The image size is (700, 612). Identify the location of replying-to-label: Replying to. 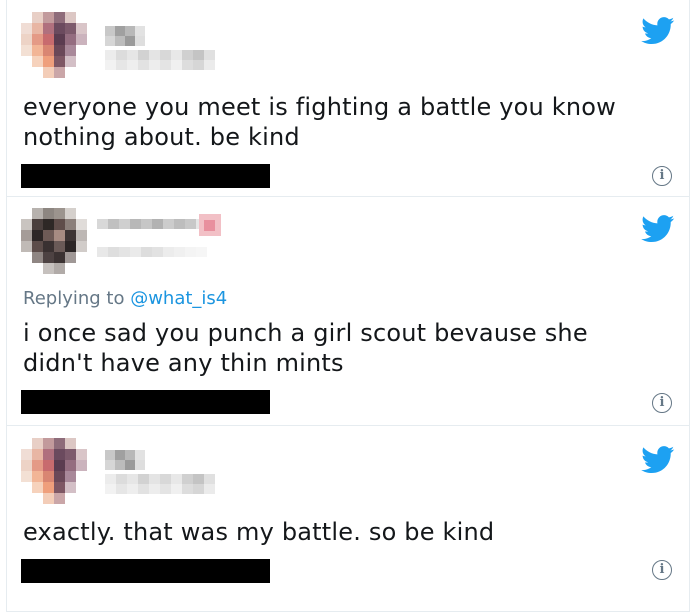
(77, 298).